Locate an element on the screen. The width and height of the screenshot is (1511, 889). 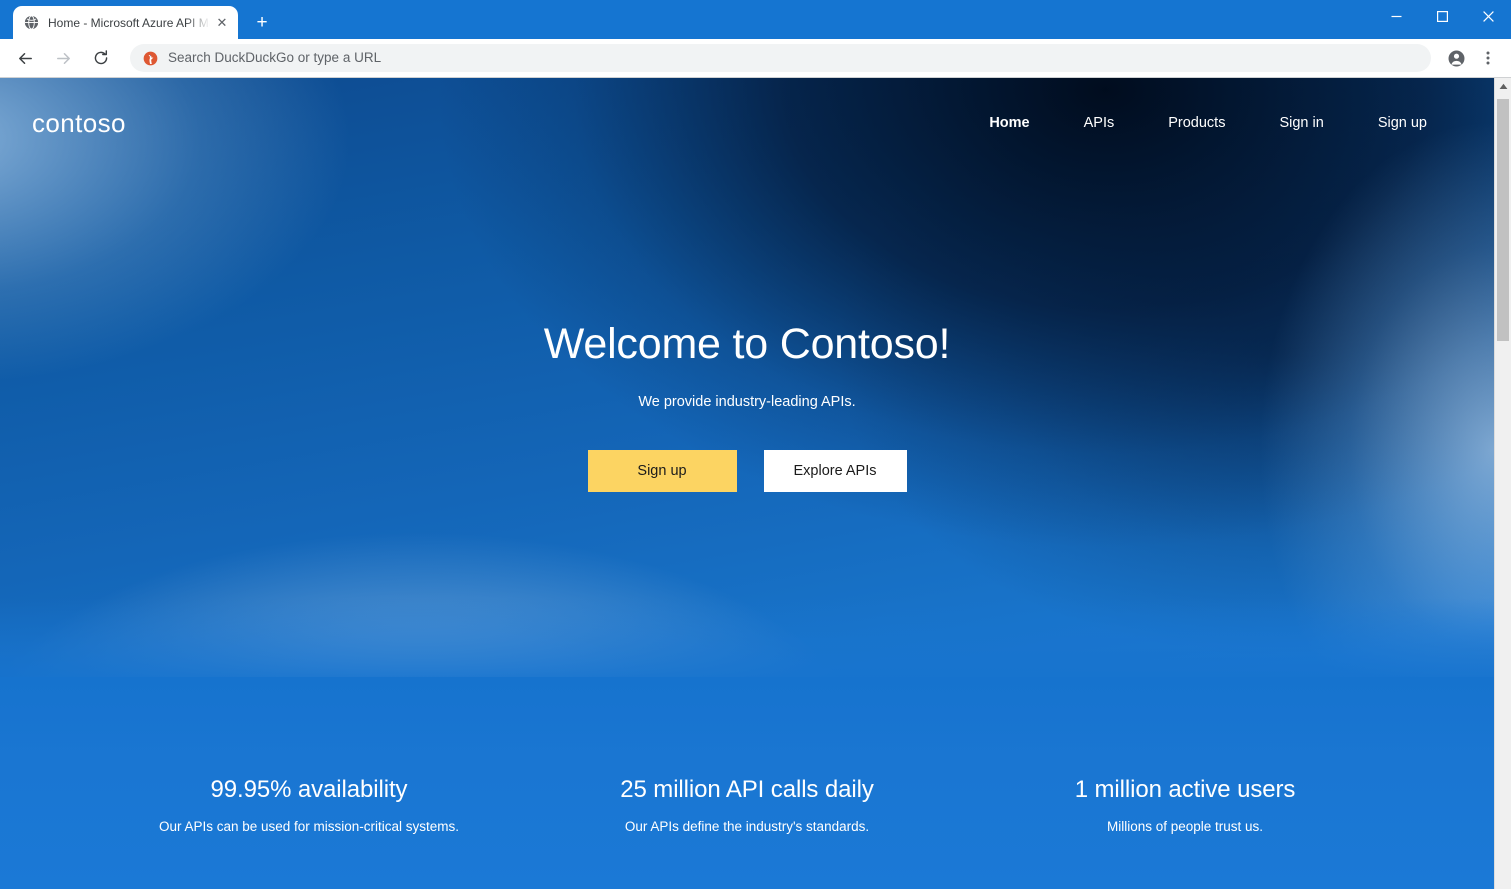
stat-description: Millions of people trust us. is located at coordinates (1185, 826).